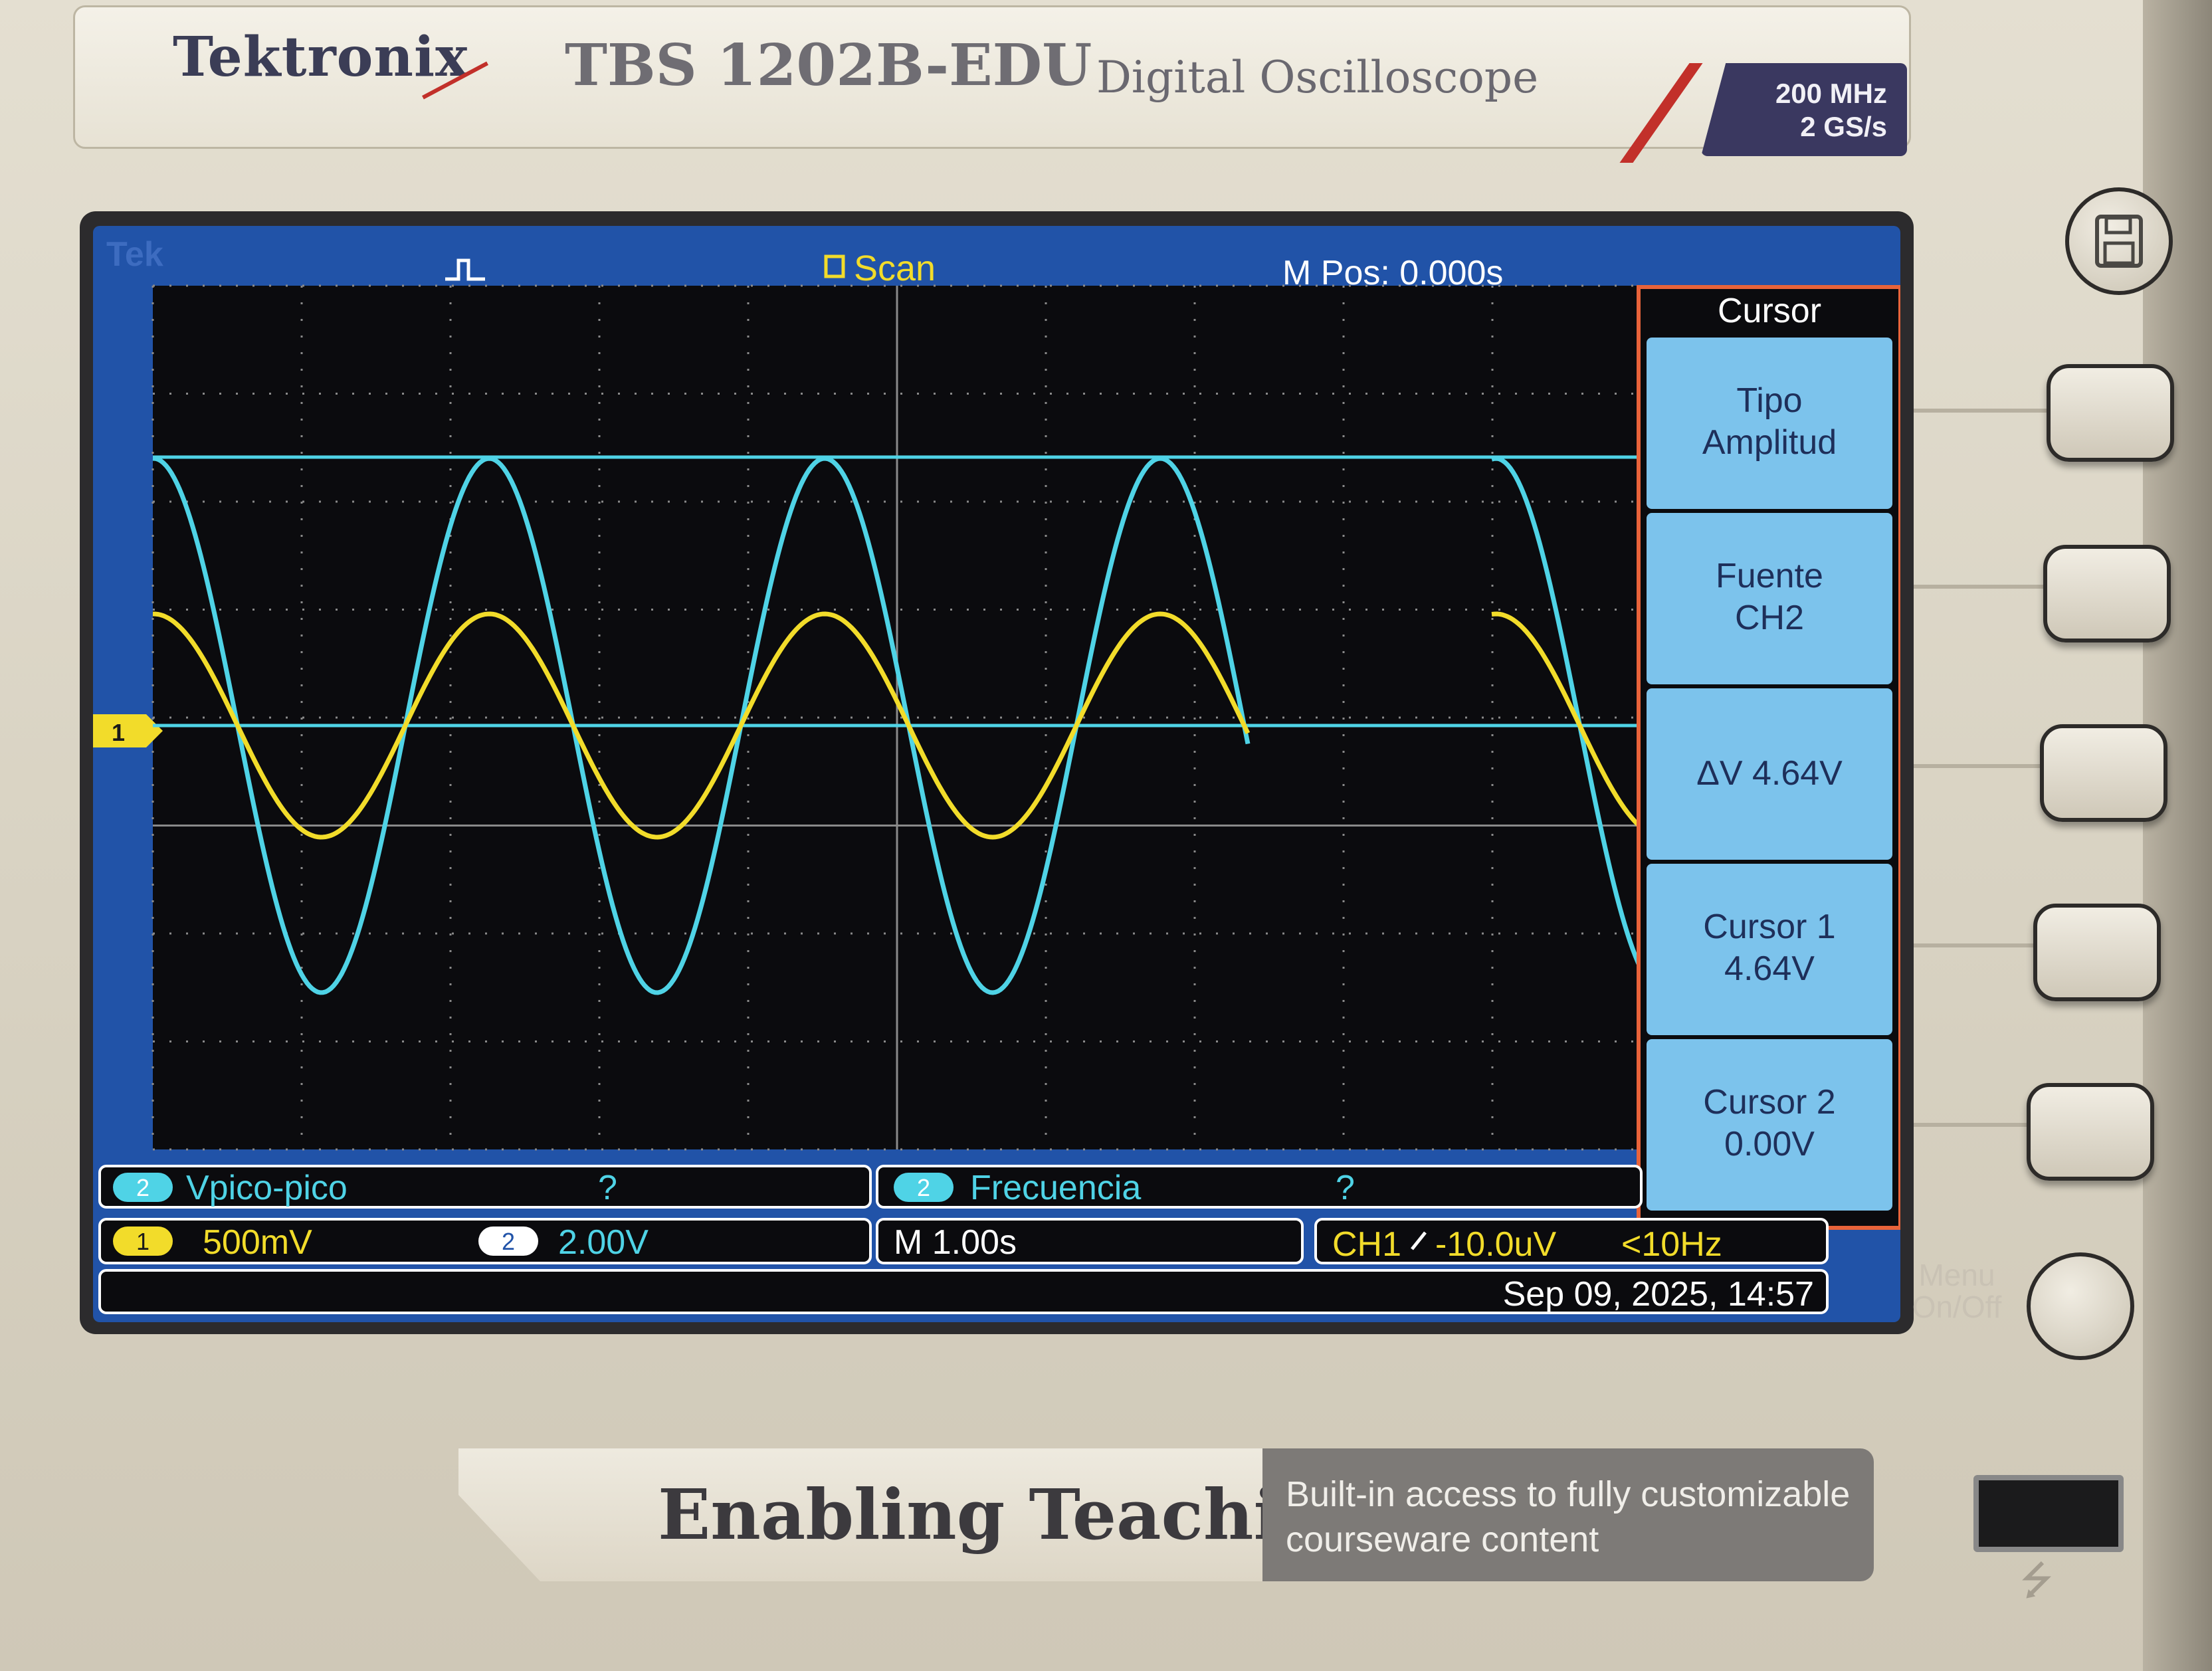  Describe the element at coordinates (1659, 1294) in the screenshot. I see `datetime: Sep 09, 2025, 14:57` at that location.